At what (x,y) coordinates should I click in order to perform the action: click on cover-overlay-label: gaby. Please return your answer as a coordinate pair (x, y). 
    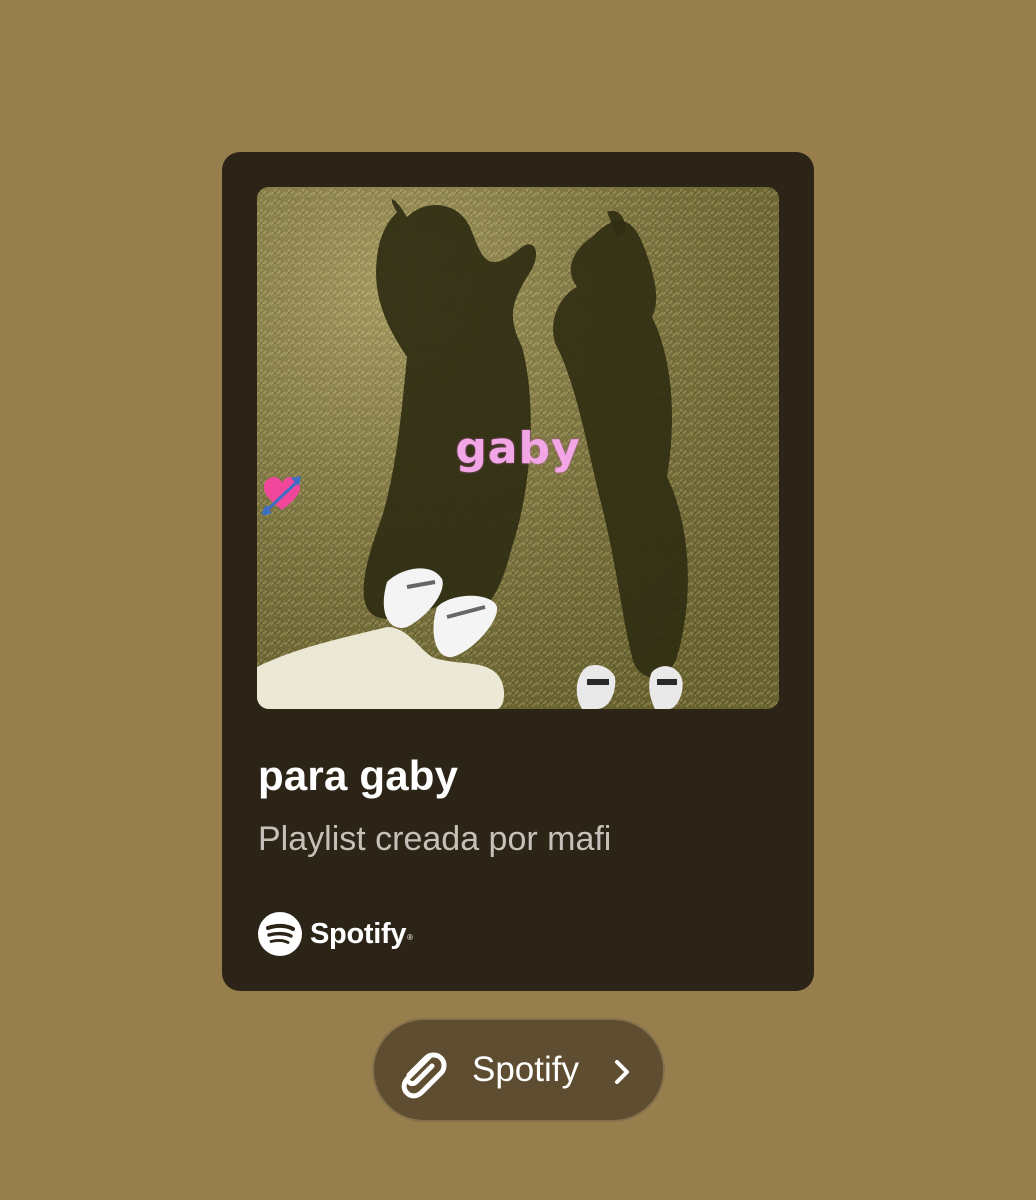
    Looking at the image, I should click on (518, 448).